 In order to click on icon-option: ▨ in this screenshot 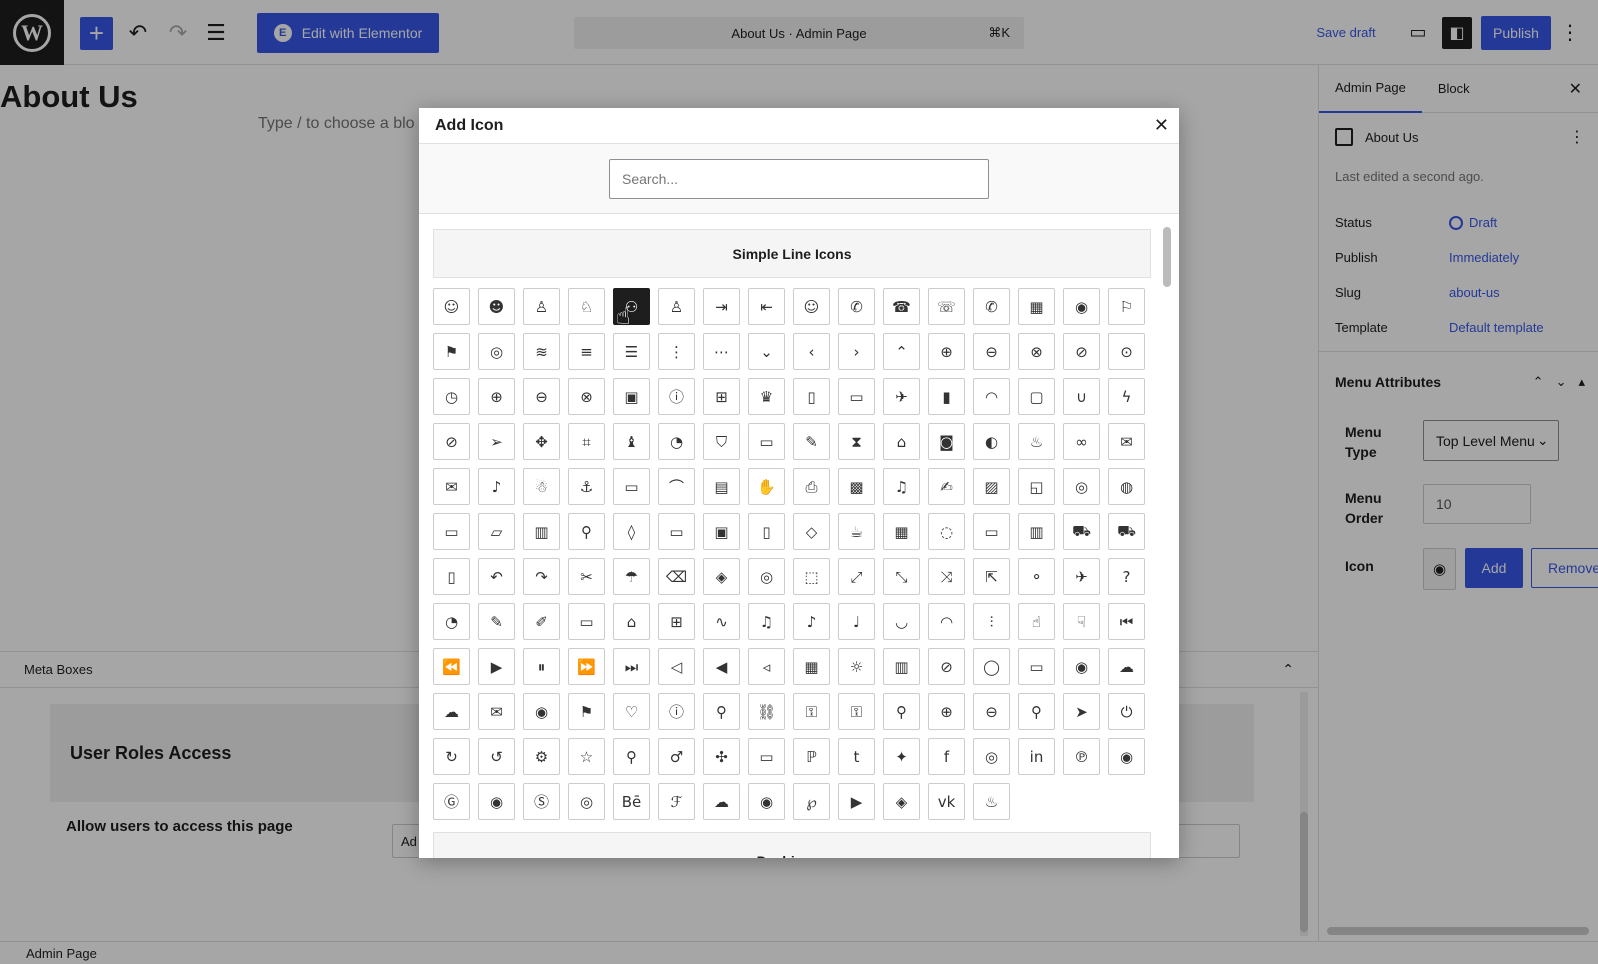, I will do `click(991, 486)`.